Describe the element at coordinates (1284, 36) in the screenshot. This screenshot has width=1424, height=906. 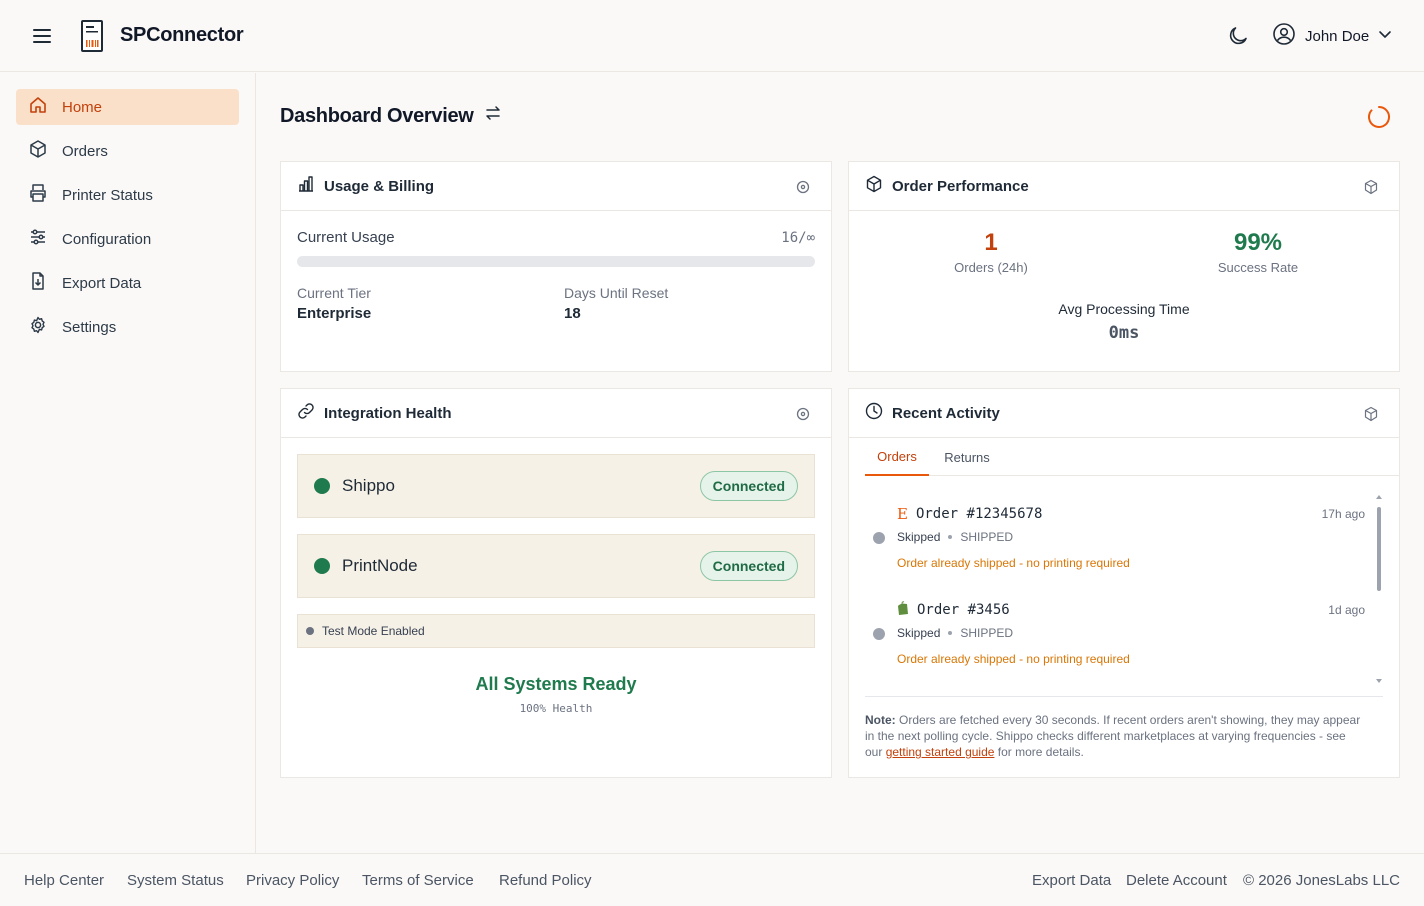
I see `user-circle-icon` at that location.